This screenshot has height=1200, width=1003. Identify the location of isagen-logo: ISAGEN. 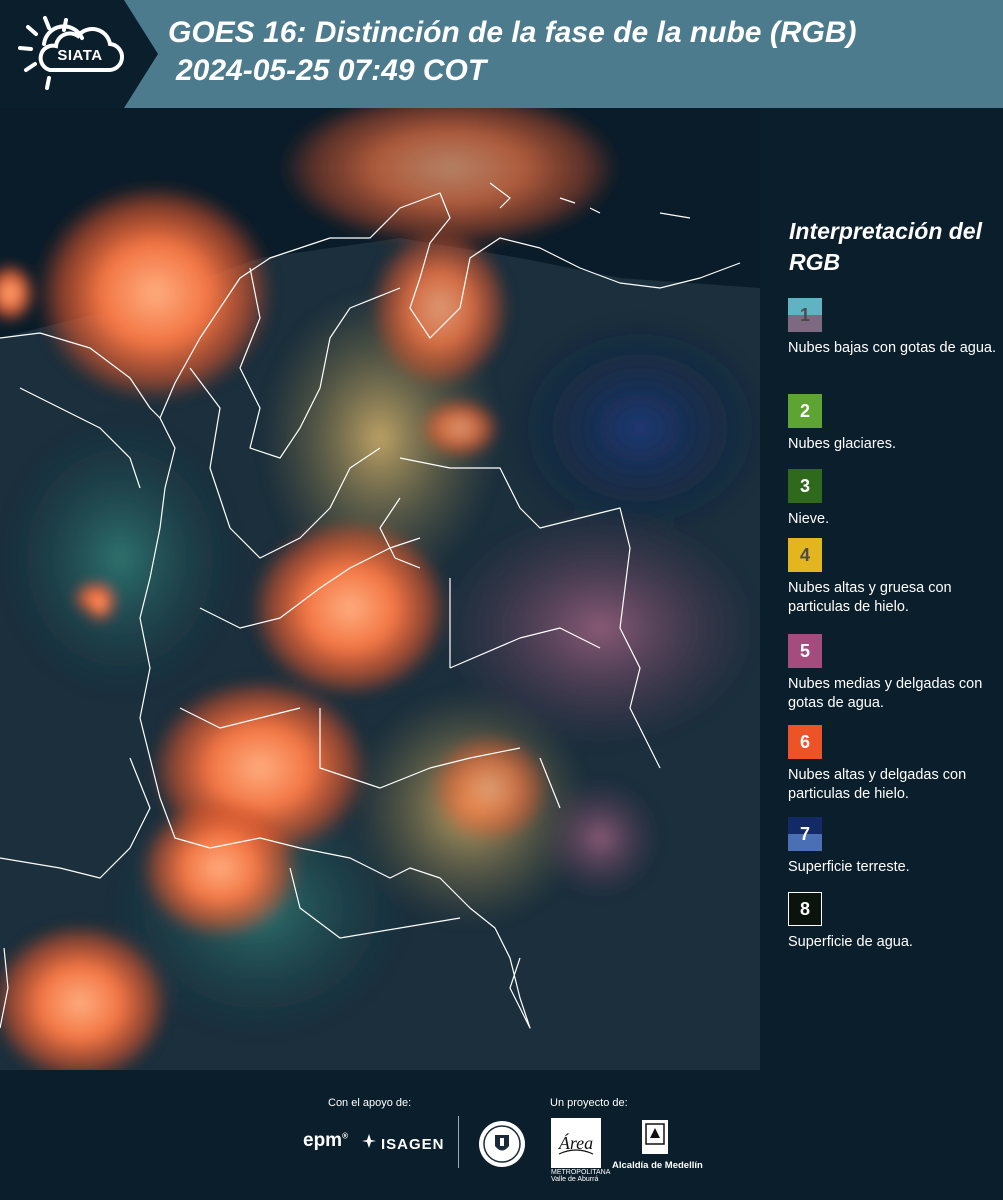
(403, 1143).